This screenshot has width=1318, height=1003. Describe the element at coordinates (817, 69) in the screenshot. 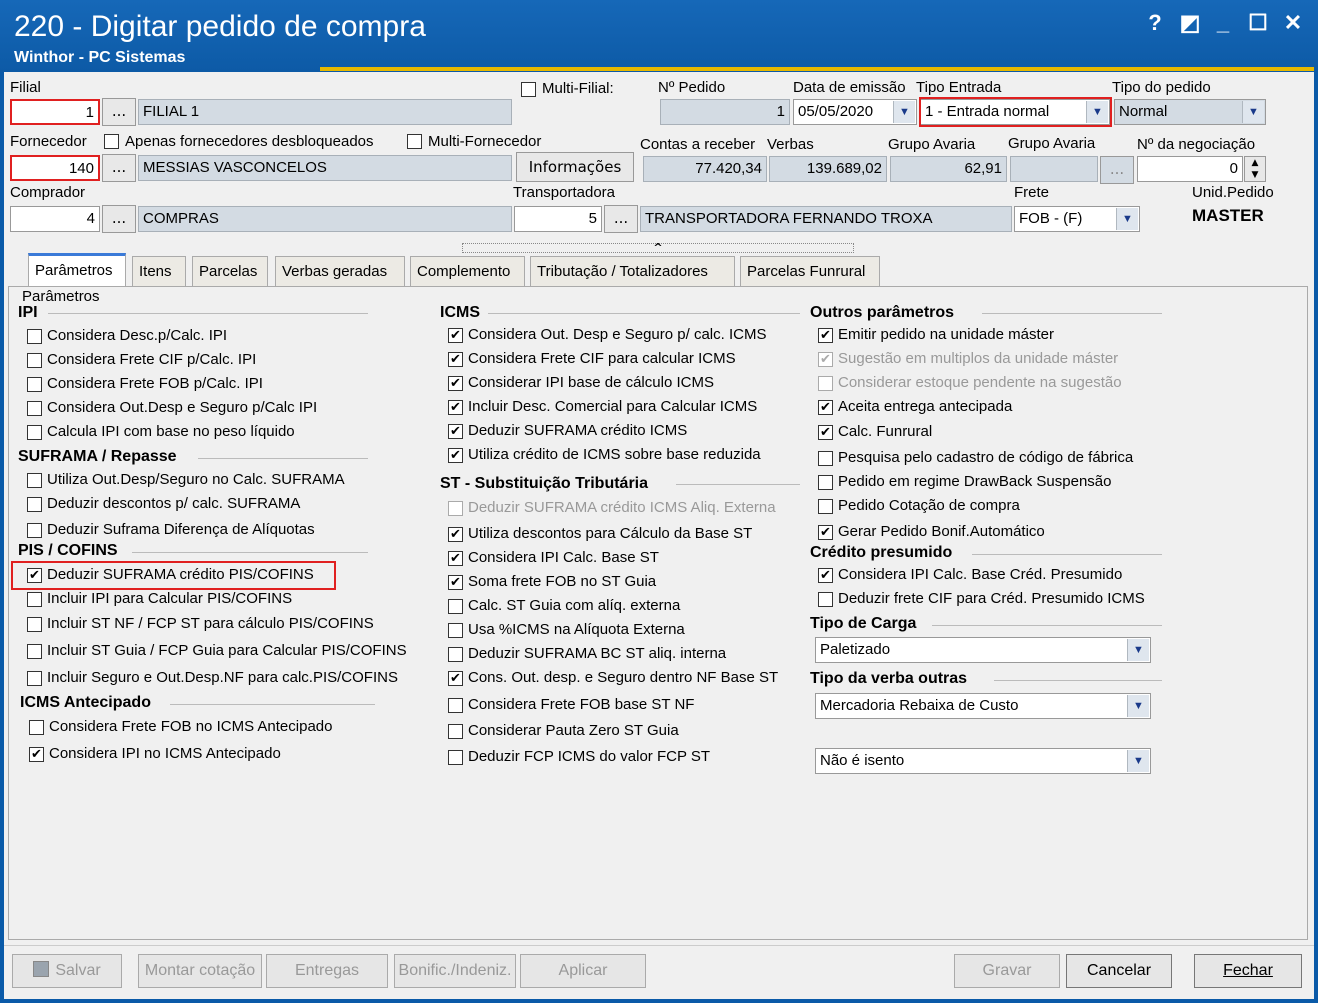

I see `accent-bar` at that location.